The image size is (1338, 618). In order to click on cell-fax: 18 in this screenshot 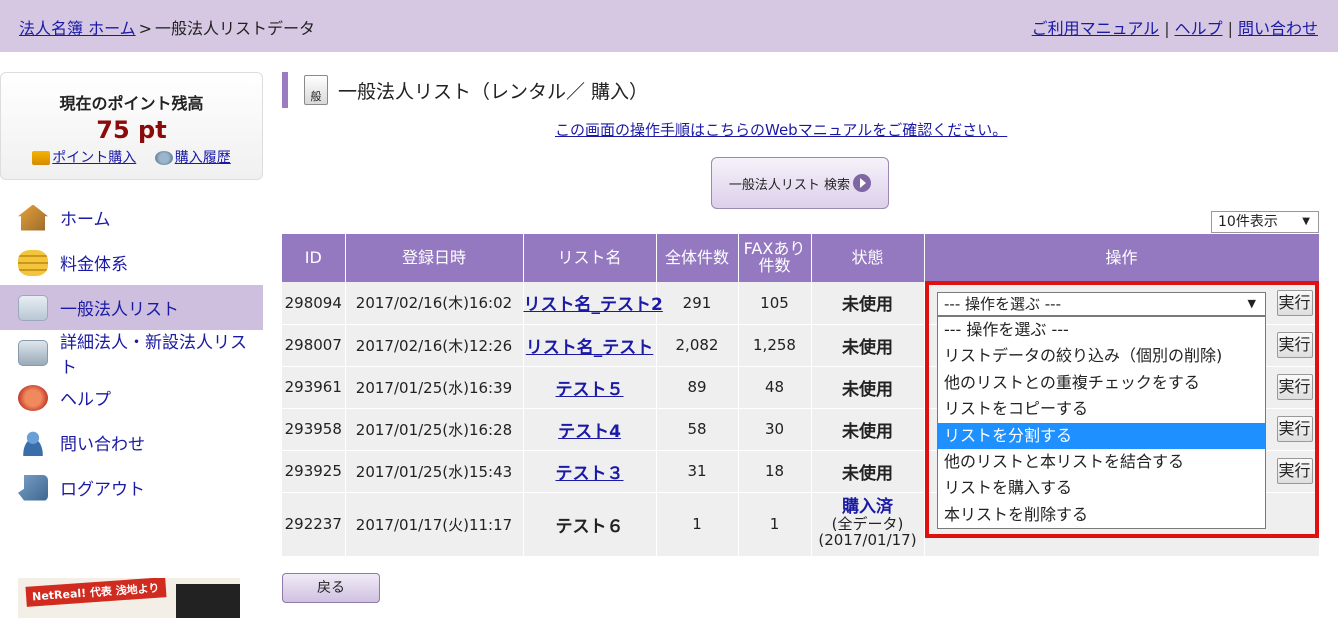, I will do `click(775, 471)`.